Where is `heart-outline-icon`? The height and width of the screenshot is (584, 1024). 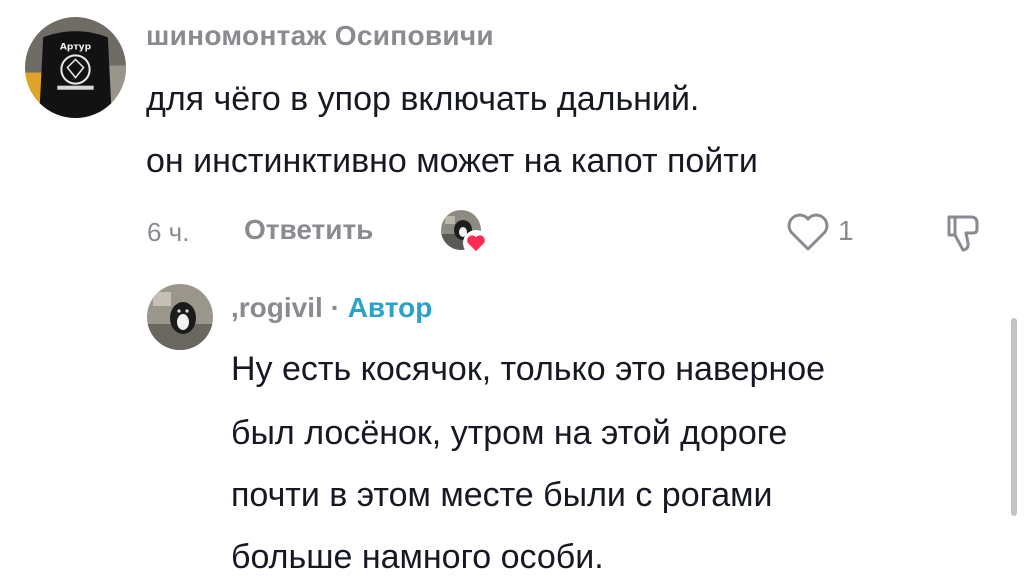 heart-outline-icon is located at coordinates (808, 232).